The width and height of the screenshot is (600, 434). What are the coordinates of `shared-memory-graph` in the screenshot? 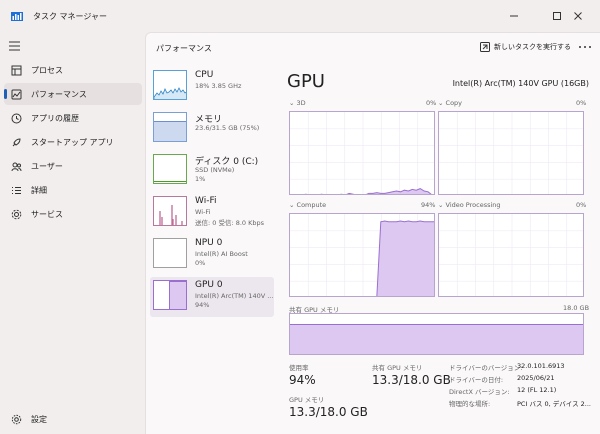 It's located at (436, 334).